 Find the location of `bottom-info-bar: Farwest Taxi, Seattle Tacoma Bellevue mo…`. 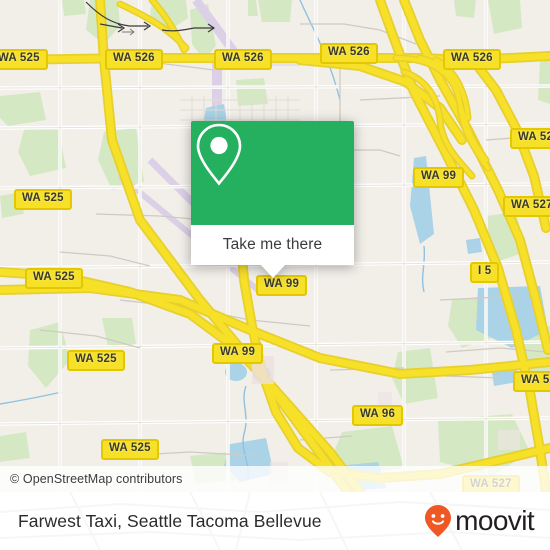

bottom-info-bar: Farwest Taxi, Seattle Tacoma Bellevue mo… is located at coordinates (275, 521).